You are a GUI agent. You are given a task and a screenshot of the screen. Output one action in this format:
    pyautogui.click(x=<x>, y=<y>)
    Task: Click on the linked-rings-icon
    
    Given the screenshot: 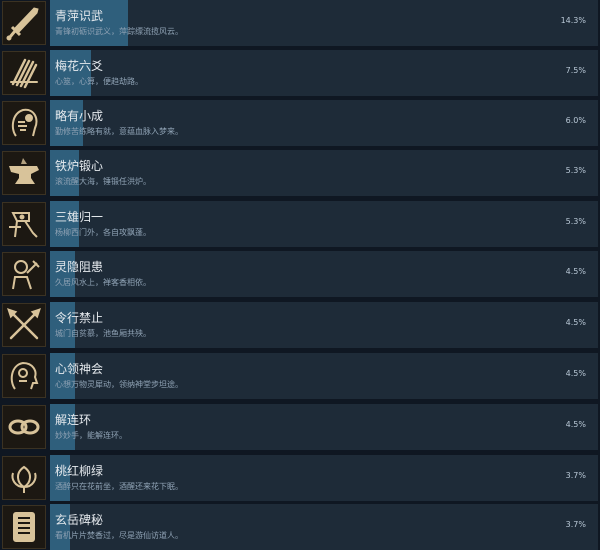 What is the action you would take?
    pyautogui.click(x=24, y=427)
    